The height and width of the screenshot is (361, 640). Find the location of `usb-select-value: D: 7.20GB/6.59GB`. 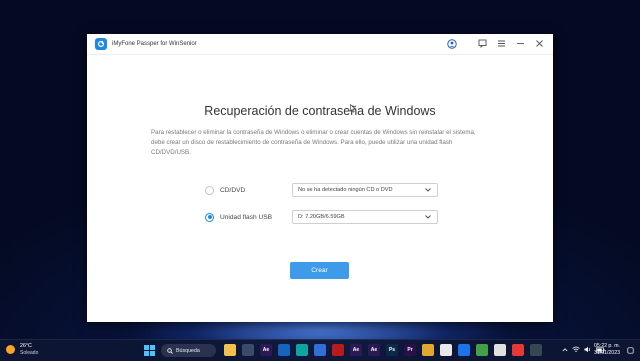

usb-select-value: D: 7.20GB/6.59GB is located at coordinates (321, 217).